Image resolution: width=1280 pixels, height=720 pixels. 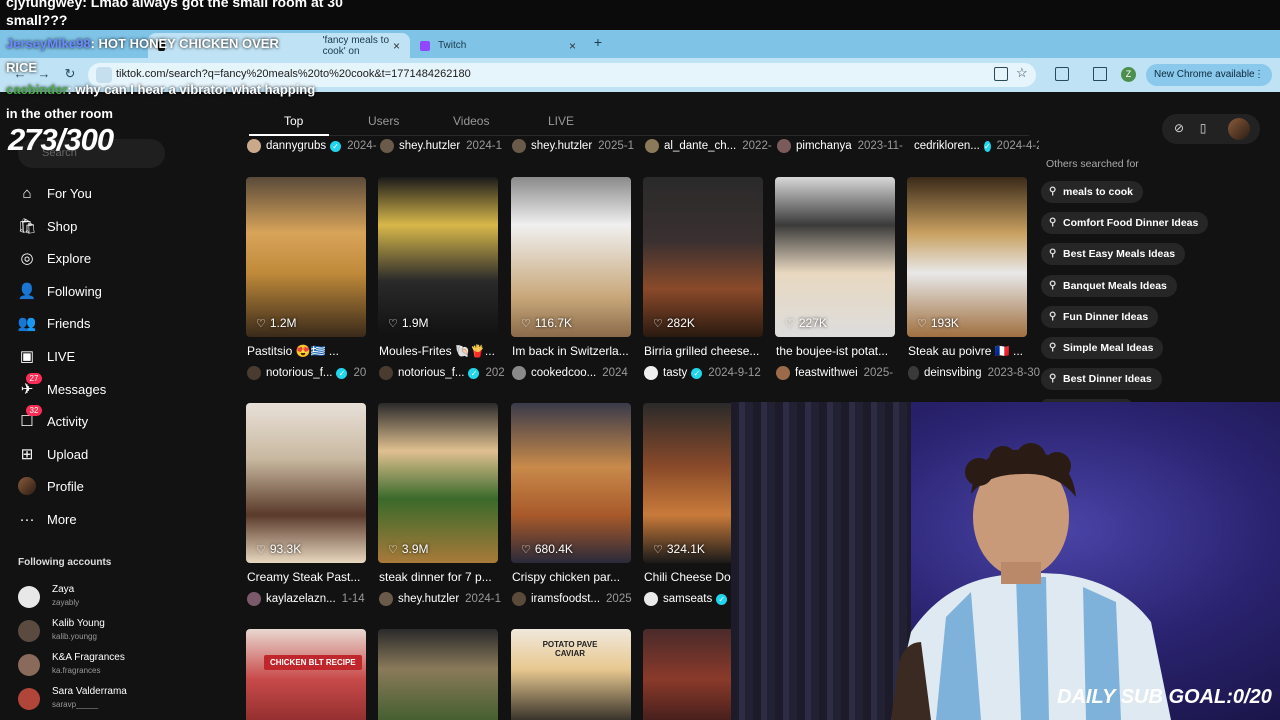 What do you see at coordinates (1062, 74) in the screenshot?
I see `cast-icon` at bounding box center [1062, 74].